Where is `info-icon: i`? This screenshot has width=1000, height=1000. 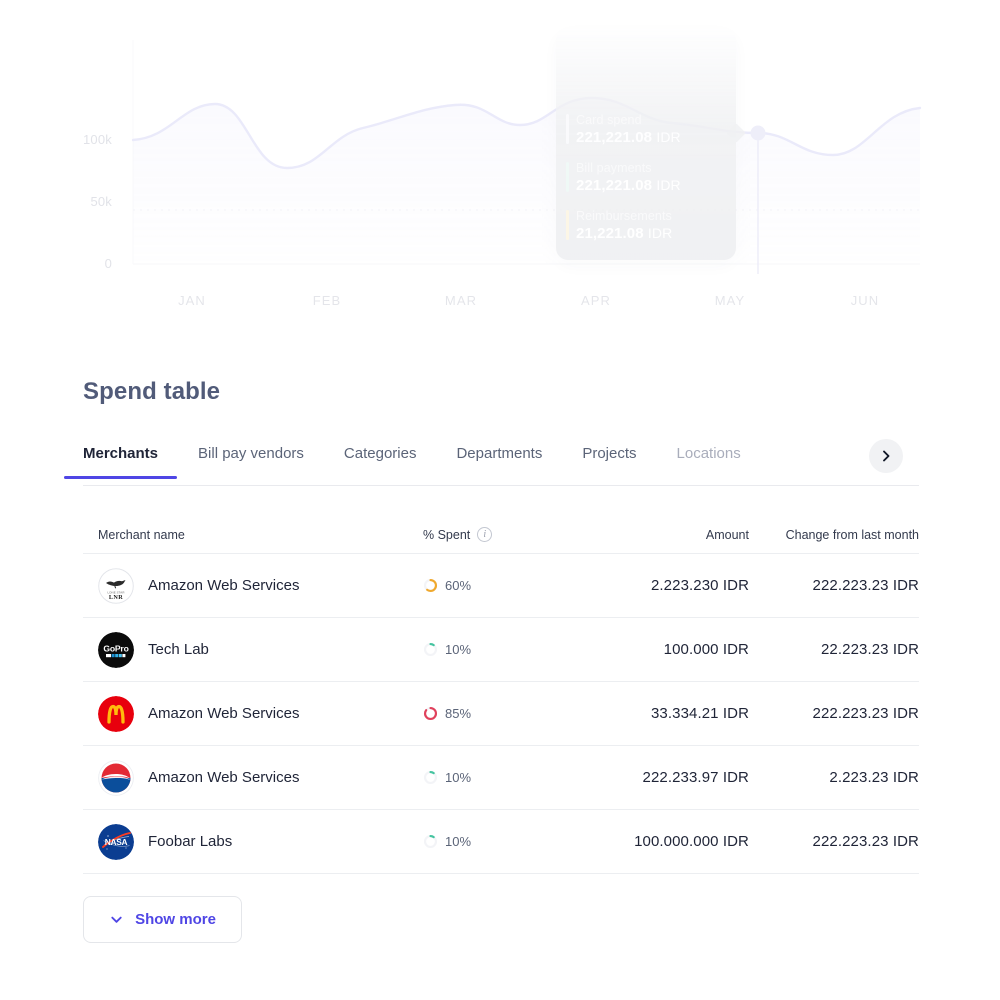
info-icon: i is located at coordinates (485, 534).